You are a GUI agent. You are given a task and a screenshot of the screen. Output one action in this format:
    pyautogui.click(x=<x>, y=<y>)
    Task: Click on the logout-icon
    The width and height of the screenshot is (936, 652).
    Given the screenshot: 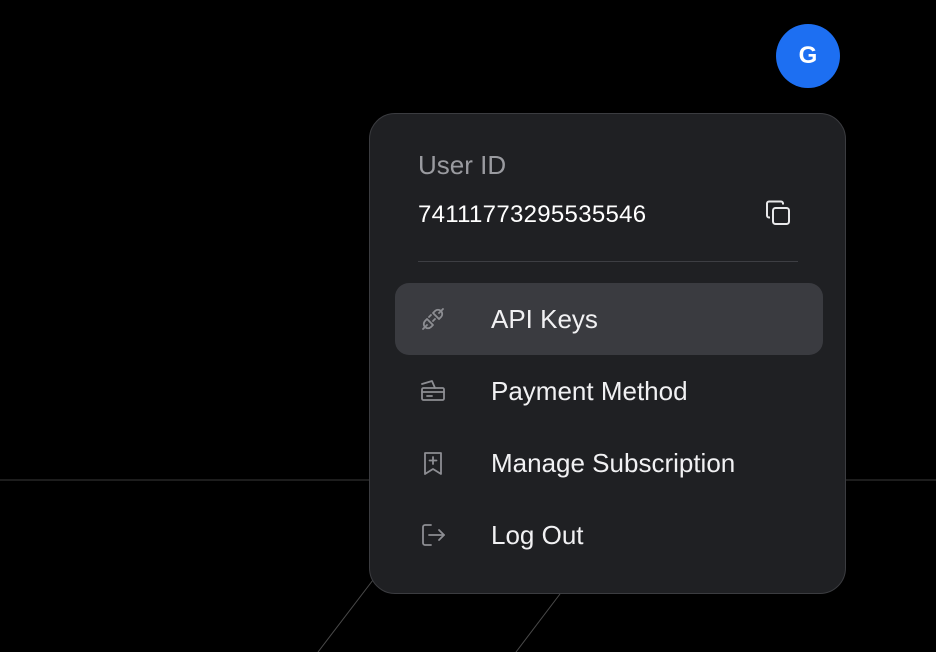 What is the action you would take?
    pyautogui.click(x=433, y=535)
    